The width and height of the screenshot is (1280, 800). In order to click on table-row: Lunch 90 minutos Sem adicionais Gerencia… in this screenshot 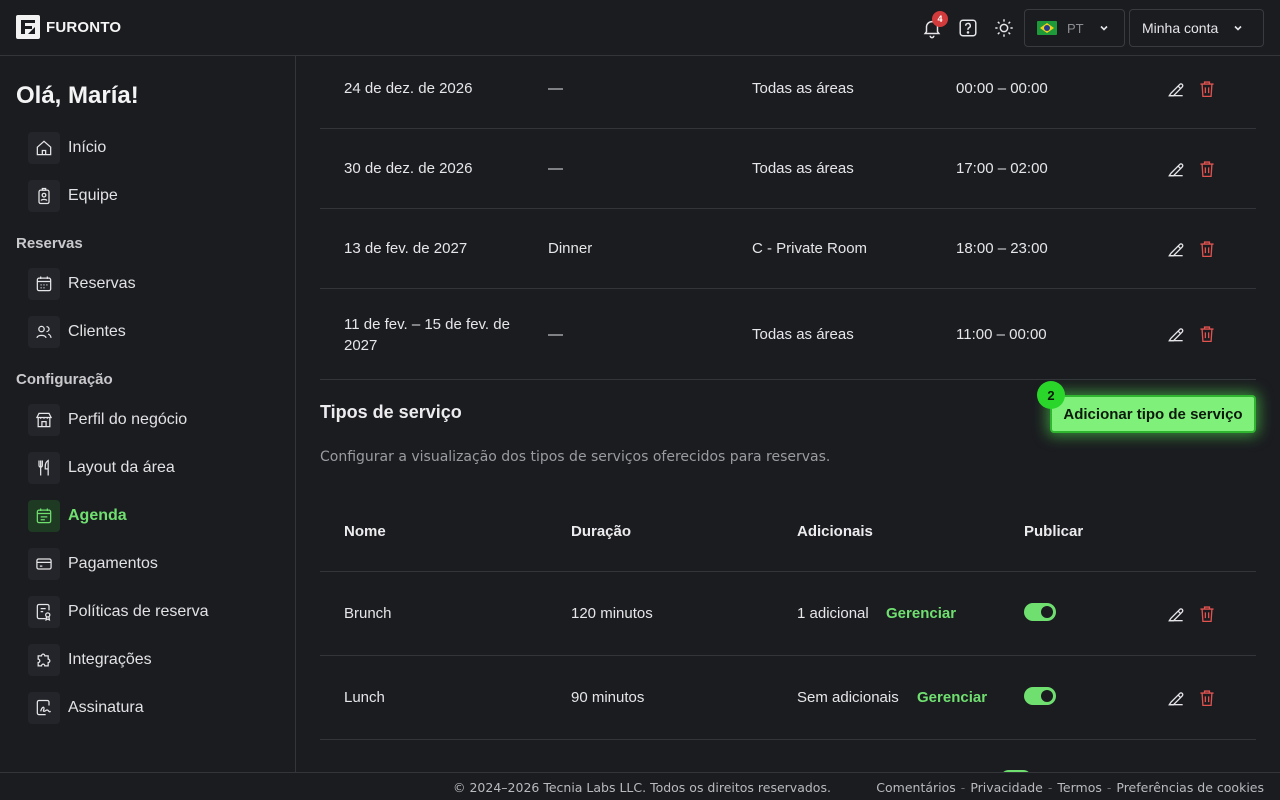, I will do `click(788, 698)`.